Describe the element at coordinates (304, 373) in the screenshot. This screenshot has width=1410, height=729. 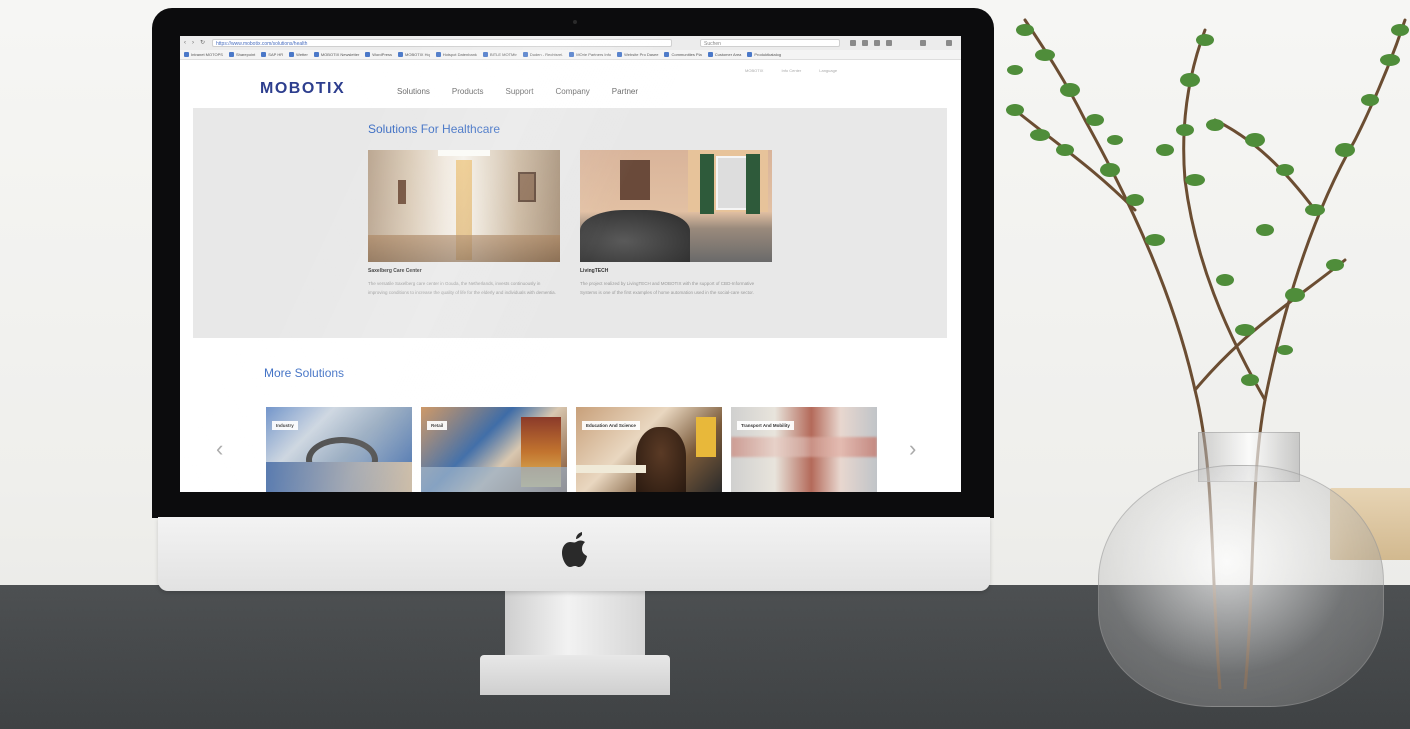
I see `more-solutions-title: More Solutions` at that location.